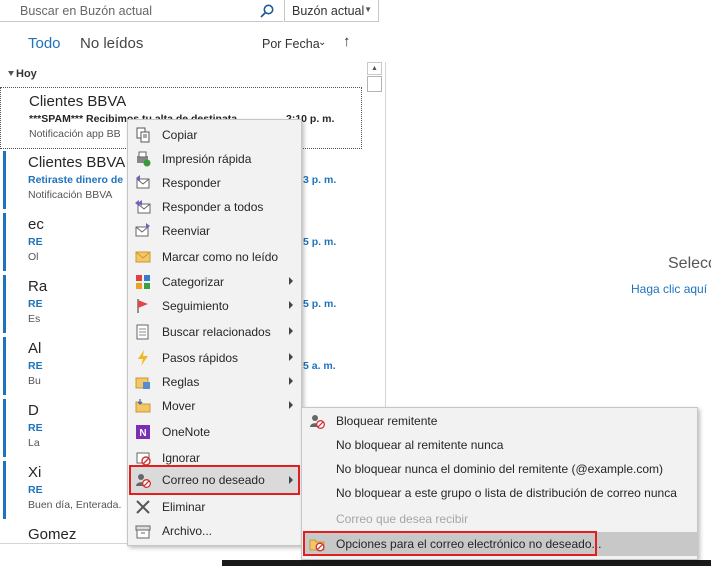  Describe the element at coordinates (328, 11) in the screenshot. I see `search-scope-value: Buzón actual` at that location.